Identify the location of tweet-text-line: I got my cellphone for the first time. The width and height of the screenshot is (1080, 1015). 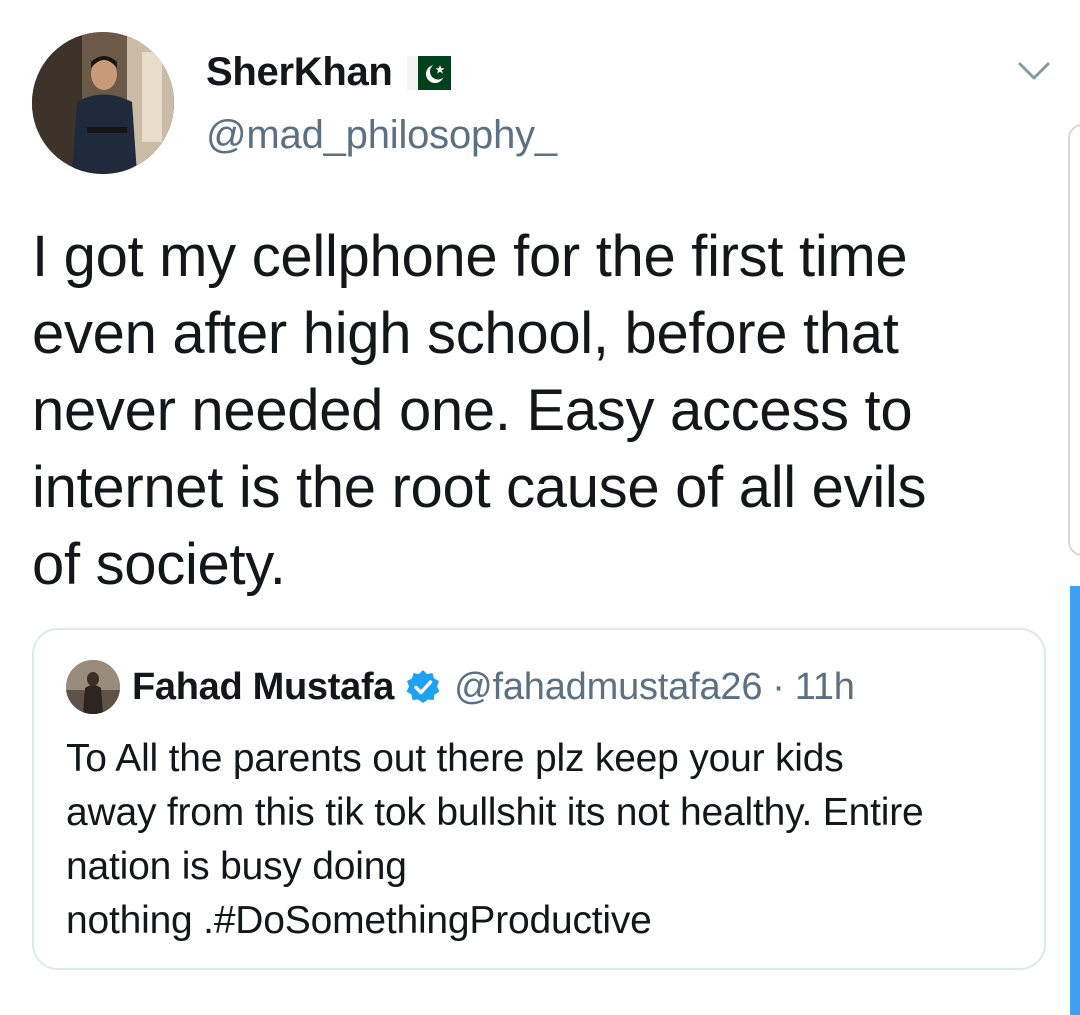
(470, 256).